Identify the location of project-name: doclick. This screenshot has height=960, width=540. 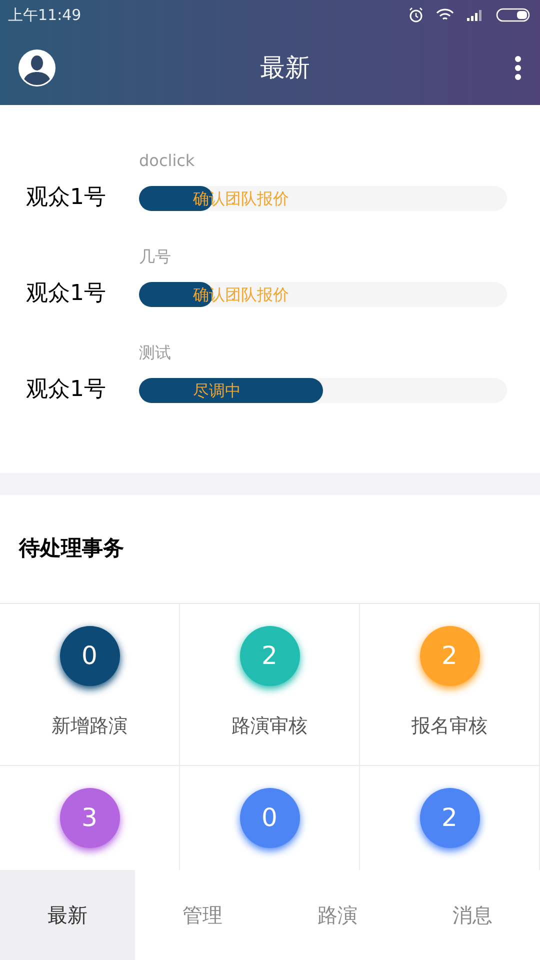
(167, 161).